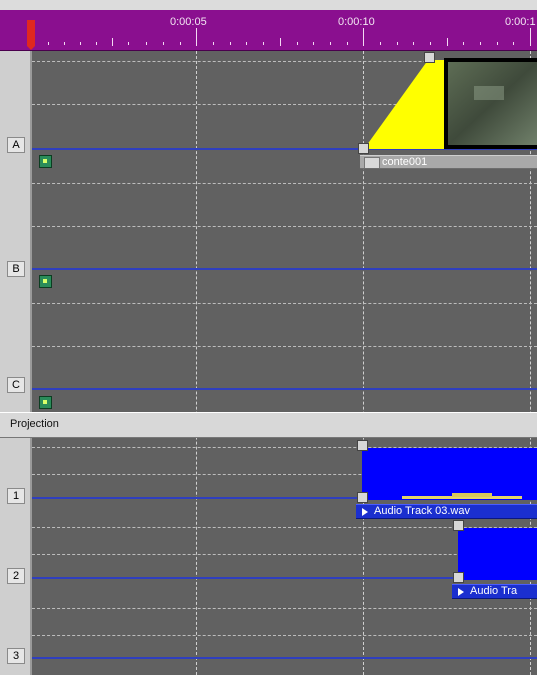  Describe the element at coordinates (356, 22) in the screenshot. I see `ruler-label-10s: 0:00:10` at that location.